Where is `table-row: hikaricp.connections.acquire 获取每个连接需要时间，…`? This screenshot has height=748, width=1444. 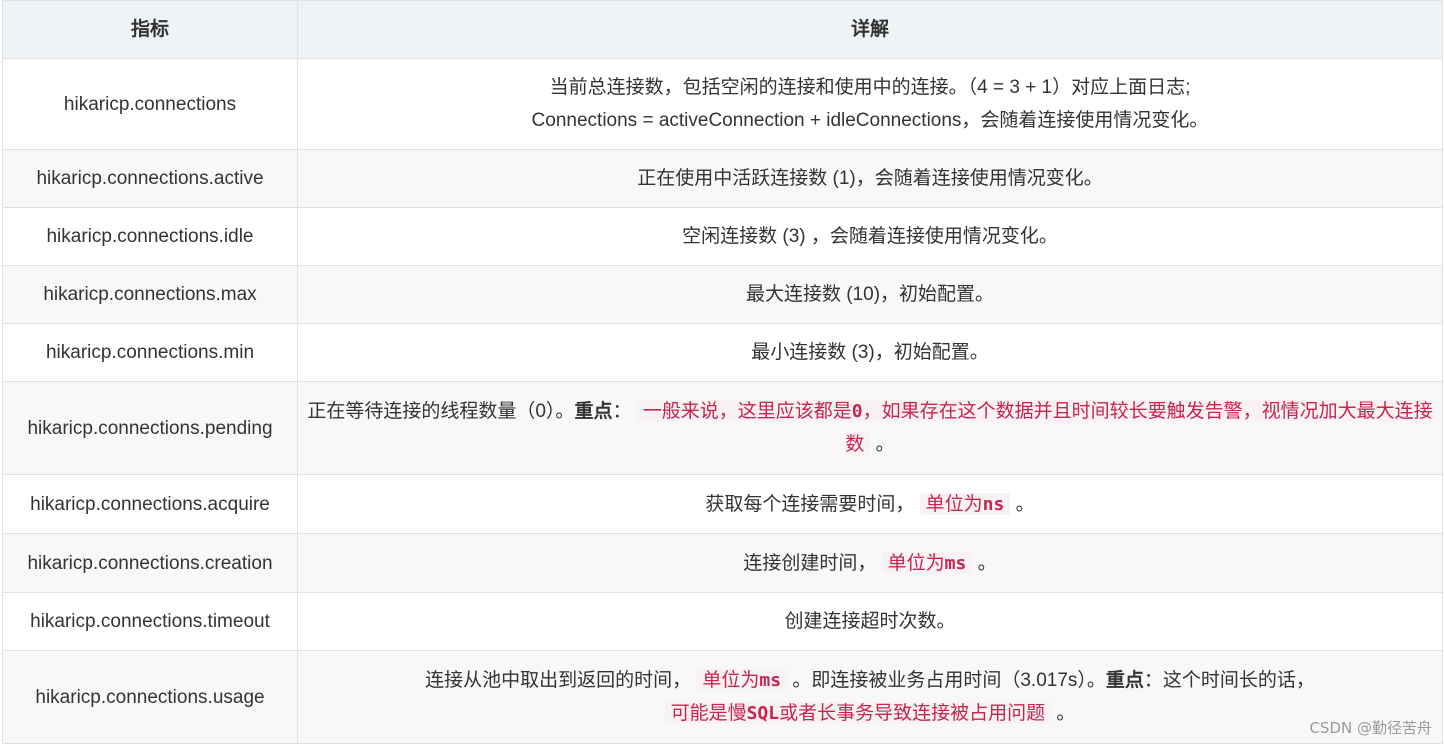 table-row: hikaricp.connections.acquire 获取每个连接需要时间，… is located at coordinates (722, 504).